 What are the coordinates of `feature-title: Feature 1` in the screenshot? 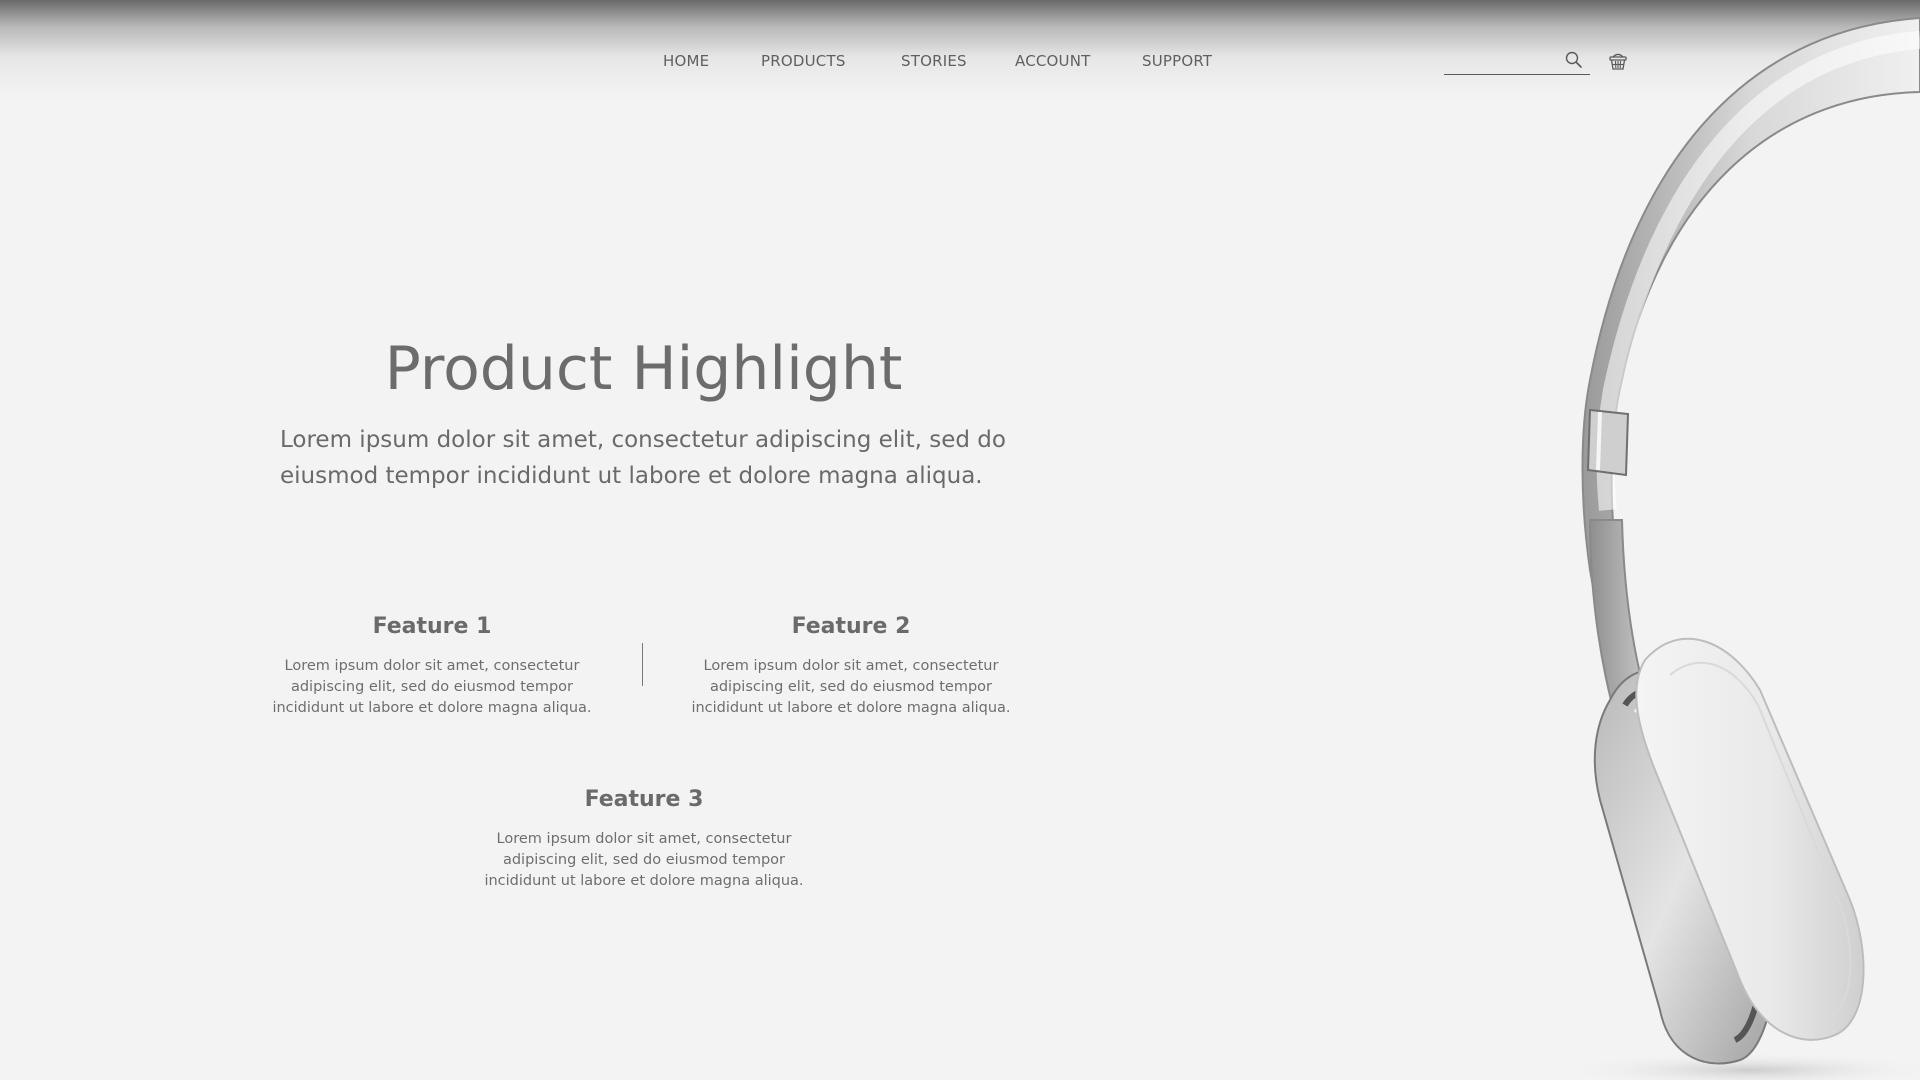 It's located at (432, 626).